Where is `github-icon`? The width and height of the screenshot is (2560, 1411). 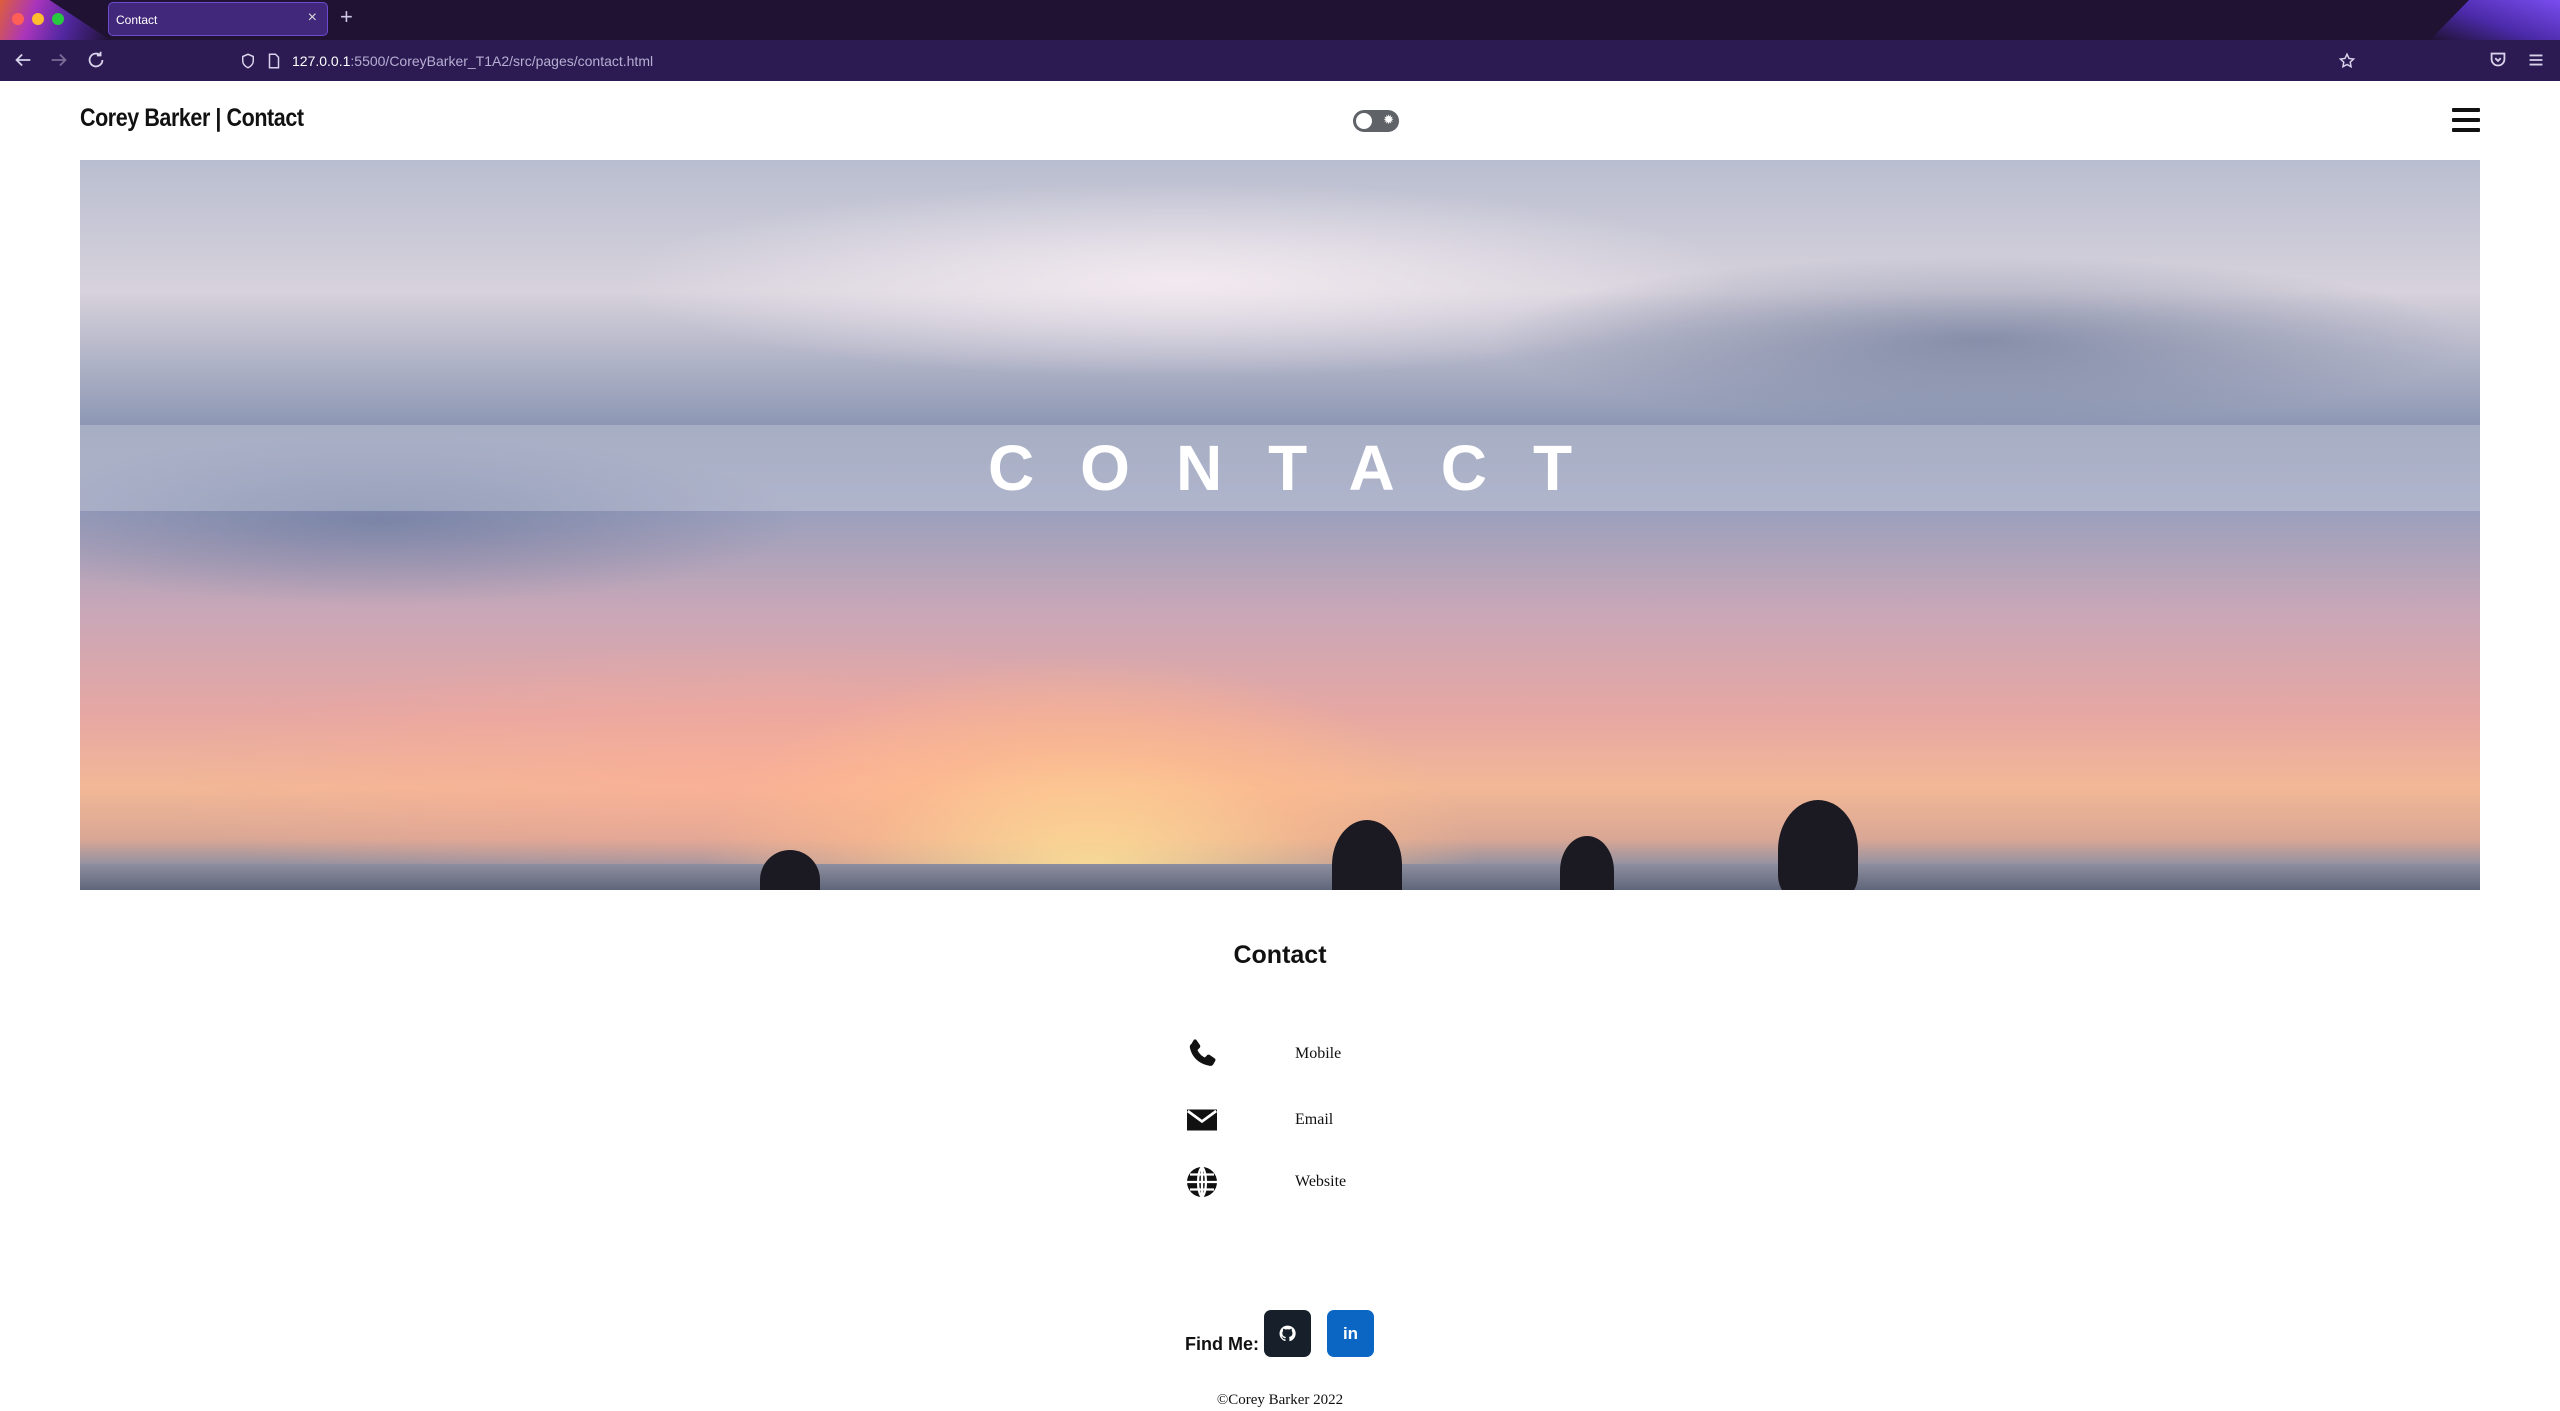 github-icon is located at coordinates (1287, 1333).